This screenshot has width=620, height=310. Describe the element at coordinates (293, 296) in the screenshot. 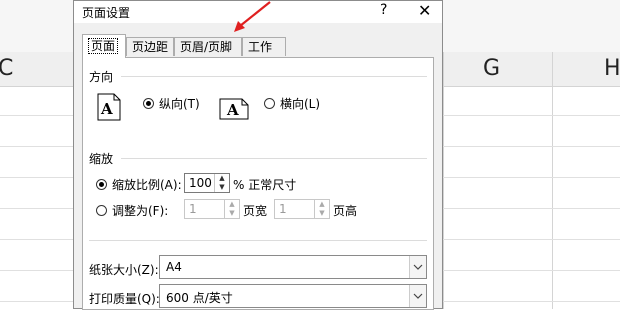

I see `print-quality-select: 600 点/英寸` at that location.